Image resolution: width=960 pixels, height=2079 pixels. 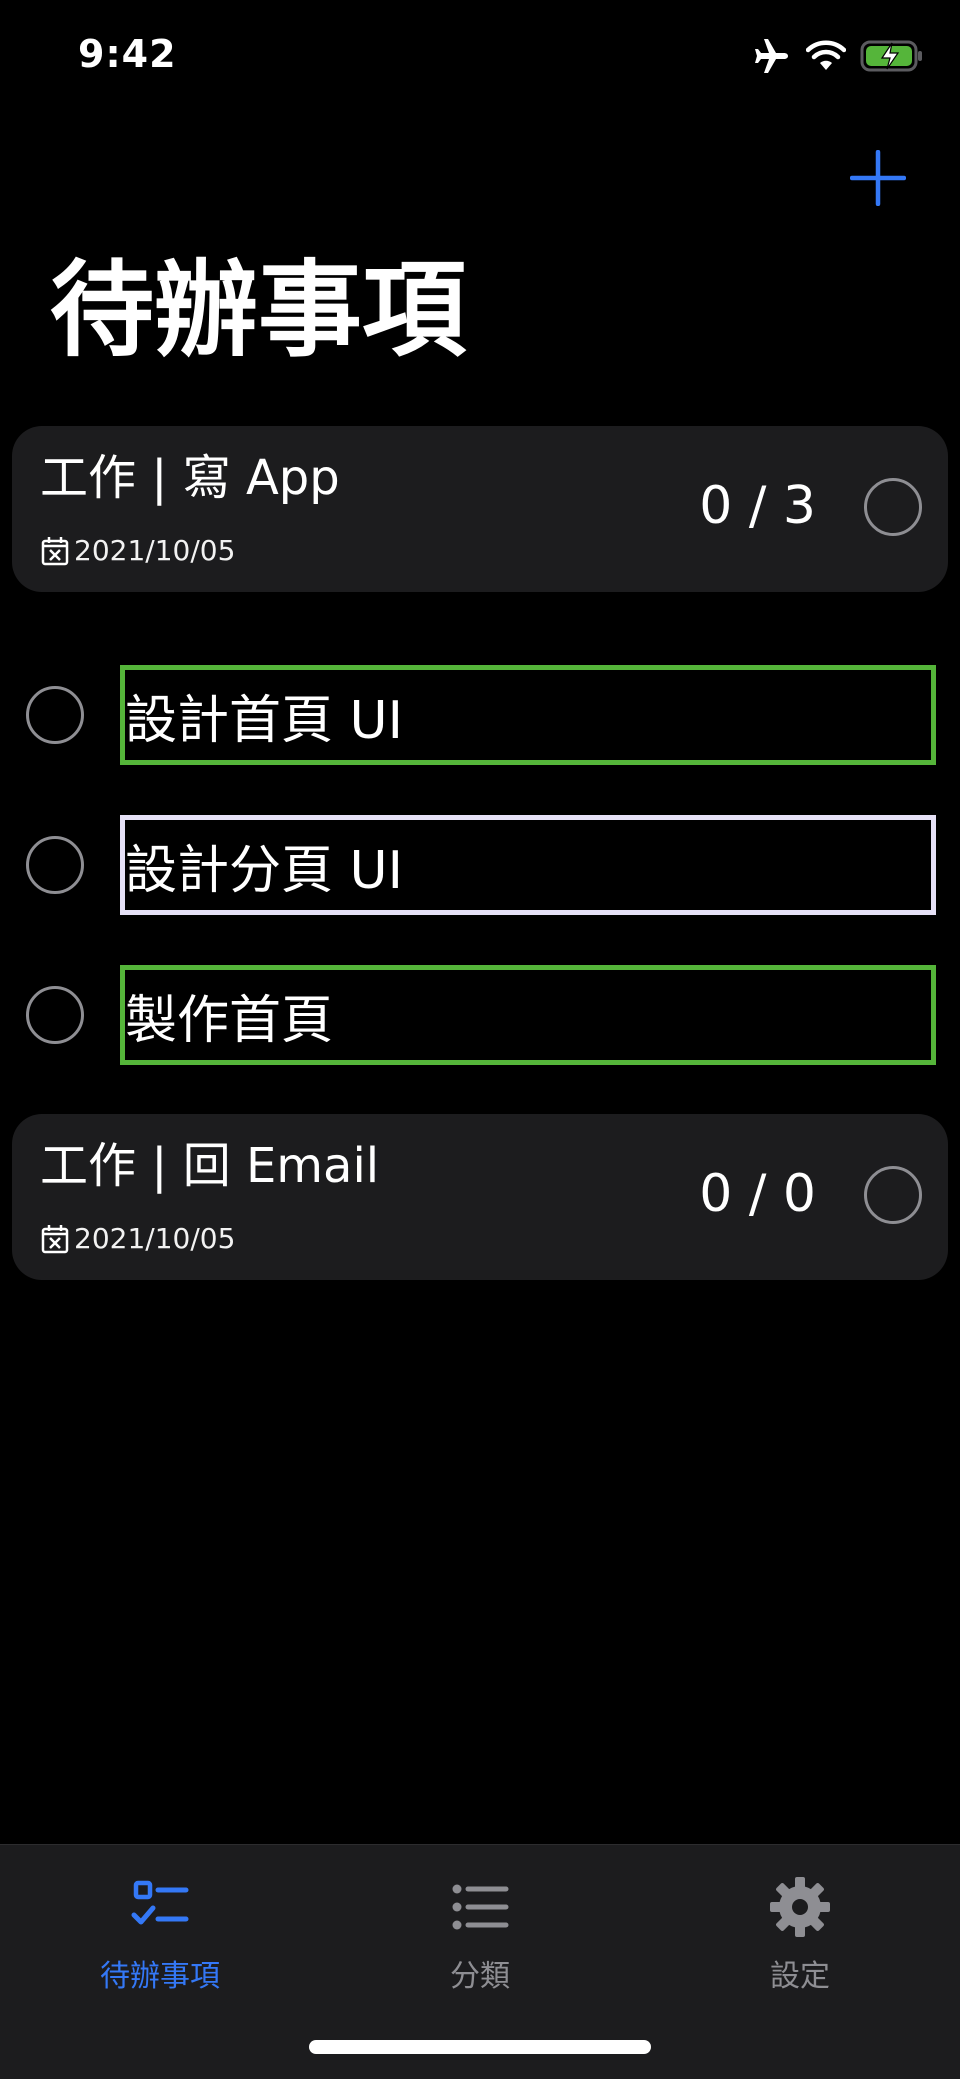 I want to click on task-label: 設計分頁 UI, so click(x=264, y=870).